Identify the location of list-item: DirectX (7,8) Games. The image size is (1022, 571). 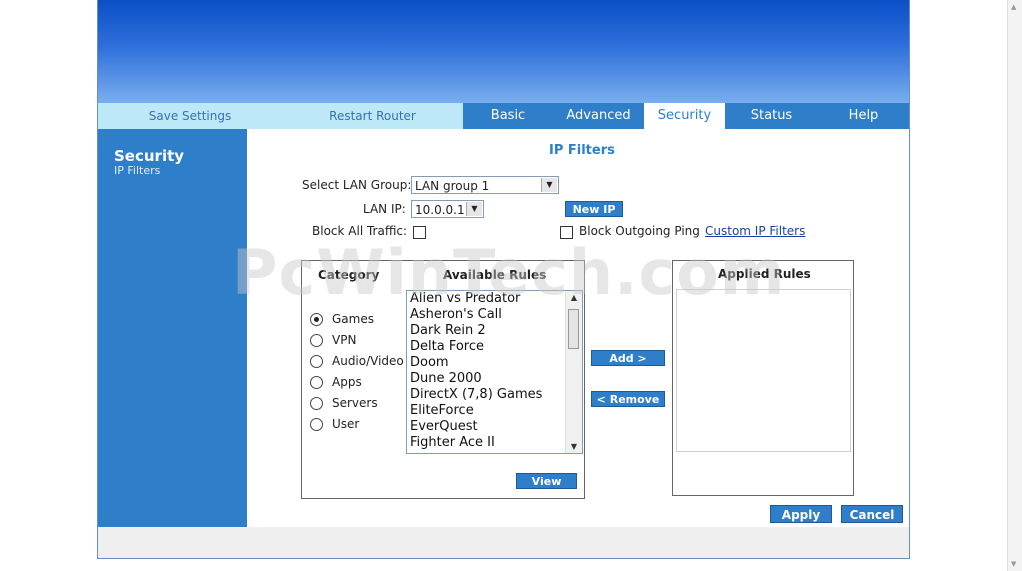
(494, 395).